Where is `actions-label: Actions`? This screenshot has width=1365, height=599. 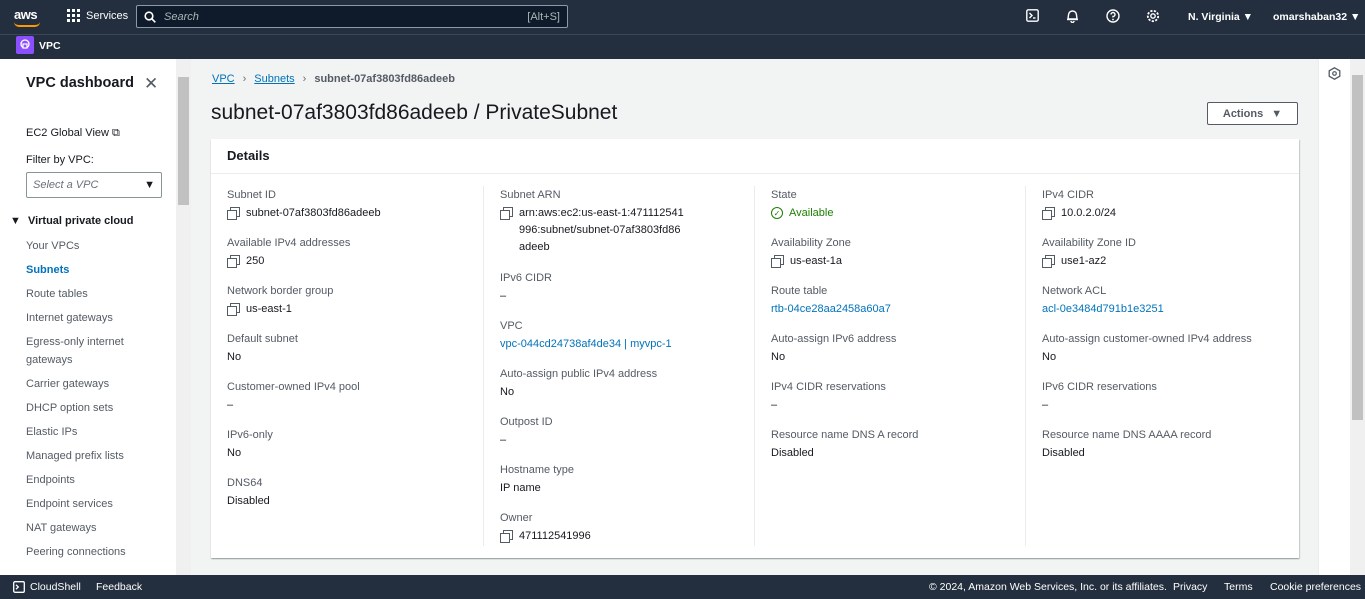
actions-label: Actions is located at coordinates (1243, 113).